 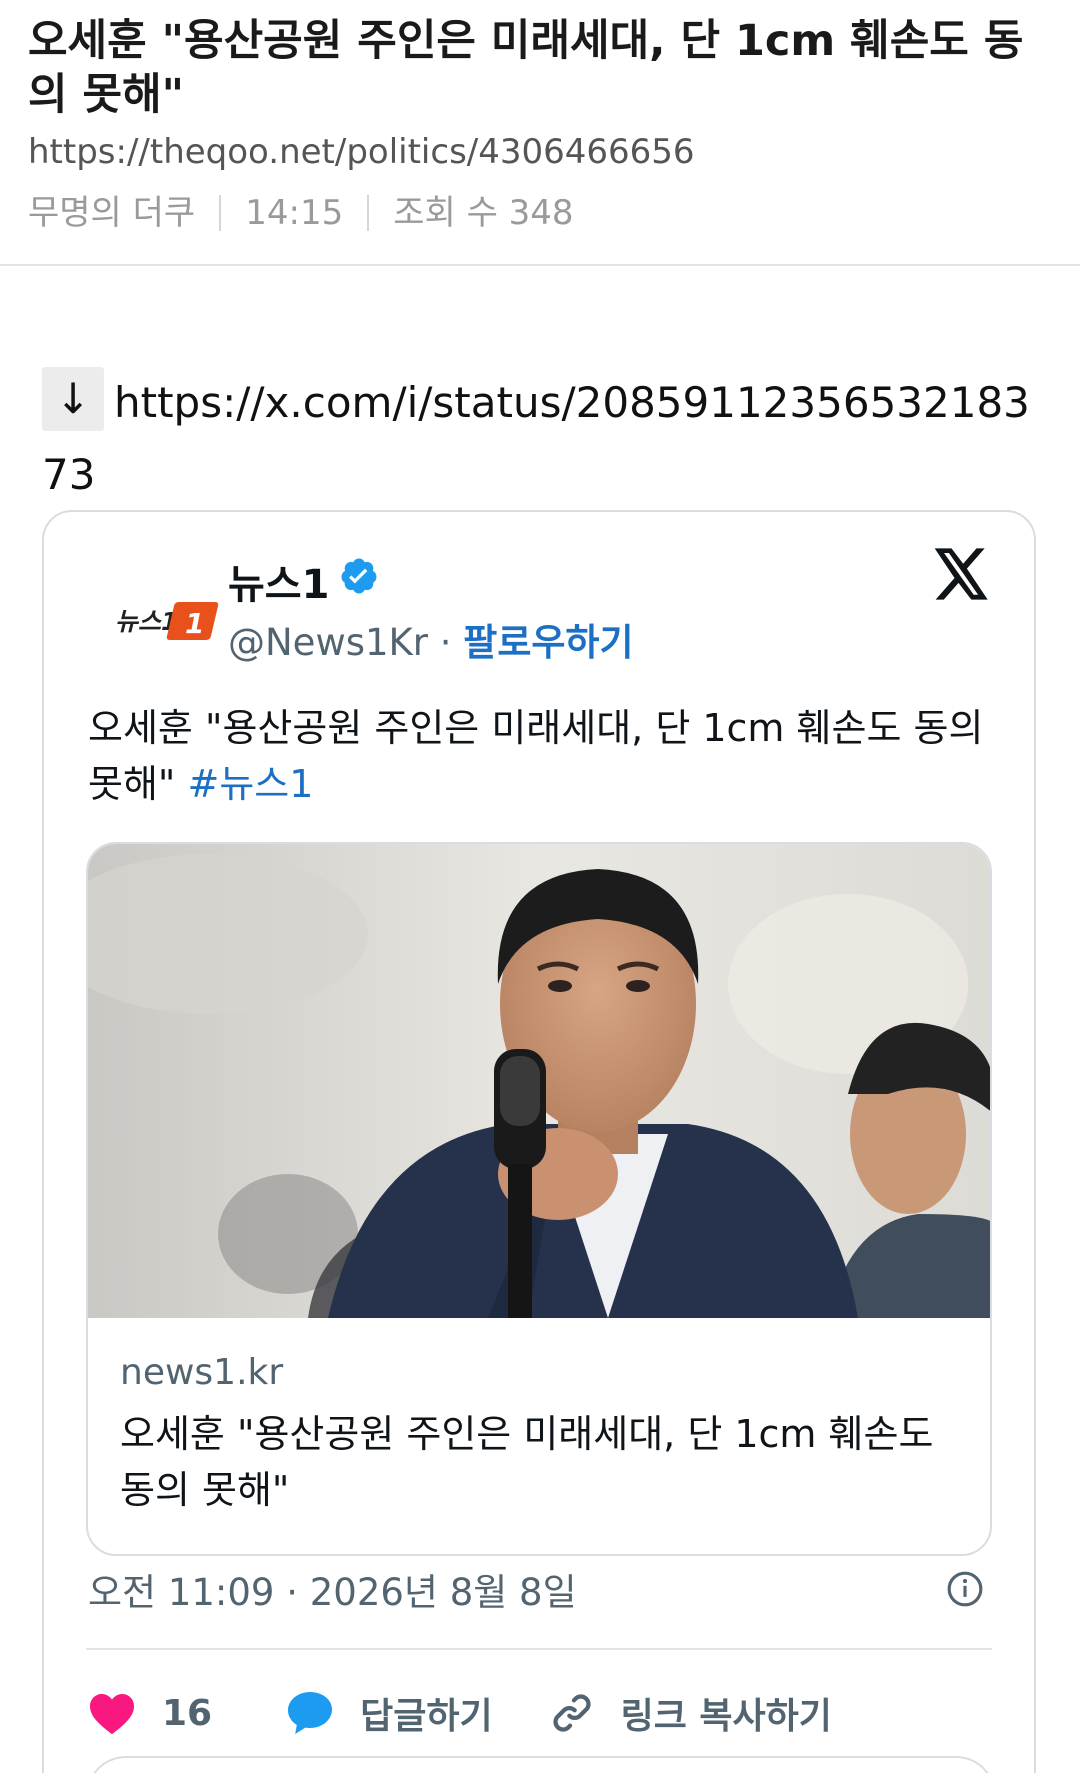 What do you see at coordinates (539, 1649) in the screenshot?
I see `actions-divider` at bounding box center [539, 1649].